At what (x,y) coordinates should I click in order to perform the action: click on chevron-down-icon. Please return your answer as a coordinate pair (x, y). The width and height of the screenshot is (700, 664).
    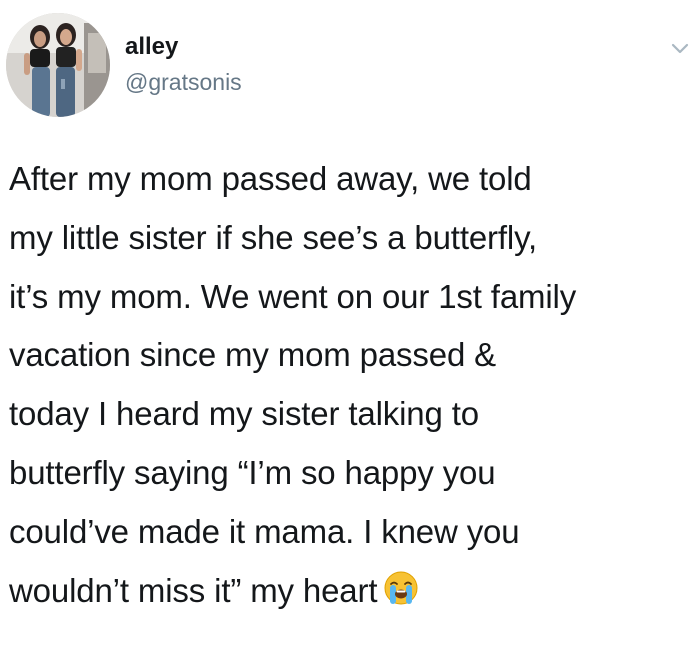
    Looking at the image, I should click on (680, 48).